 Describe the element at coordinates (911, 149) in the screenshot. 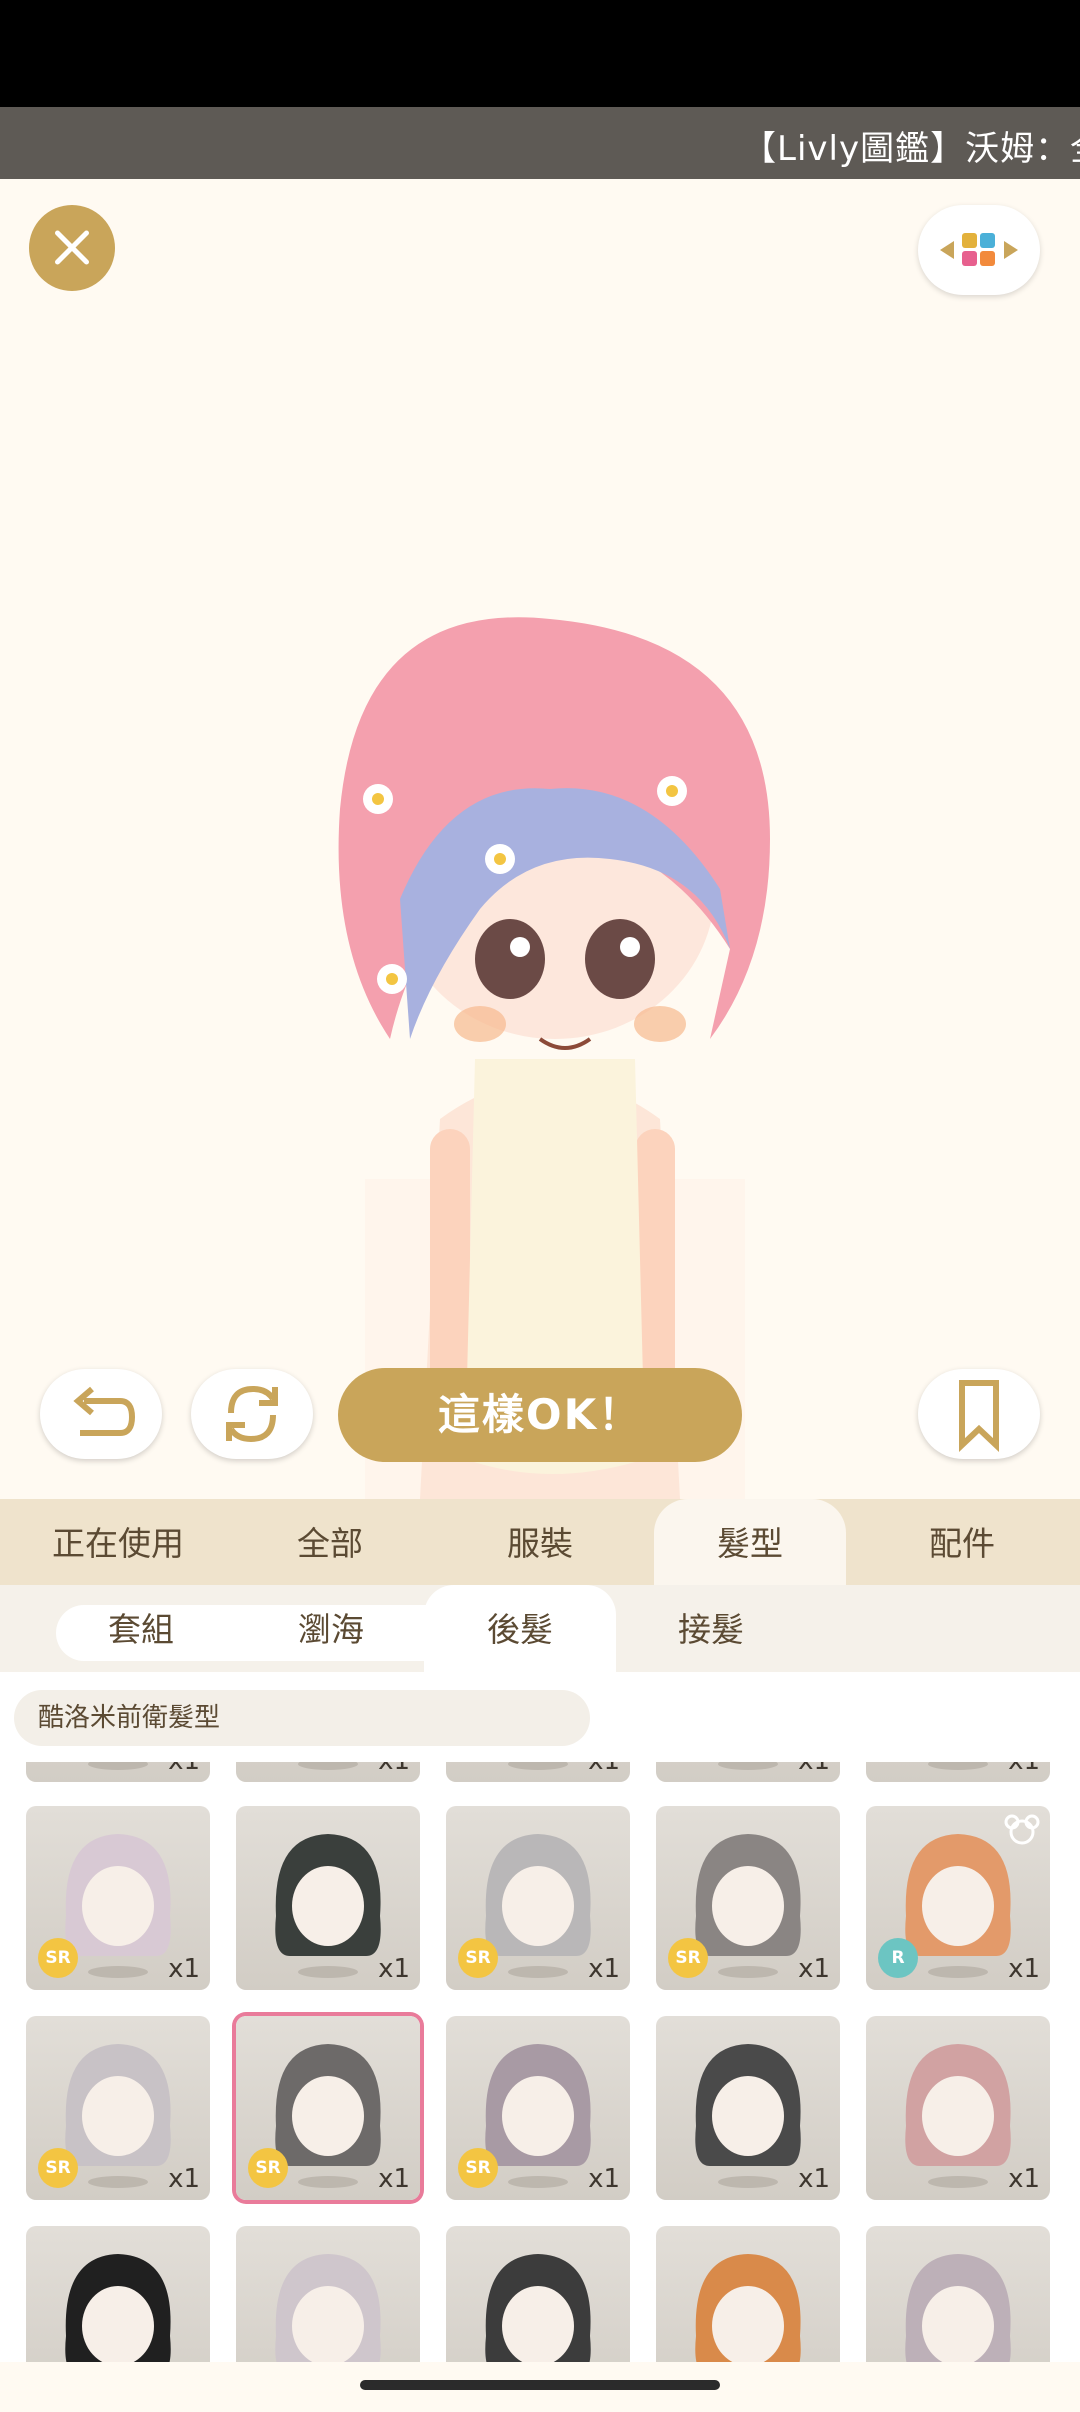

I see `banner-text: 【Livly圖鑑】沃姆：全` at that location.